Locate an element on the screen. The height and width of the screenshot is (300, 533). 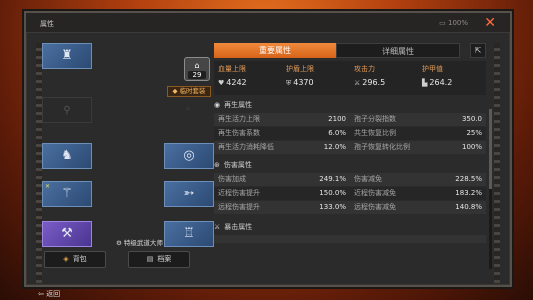
attr-value: 183.2% is located at coordinates (468, 193).